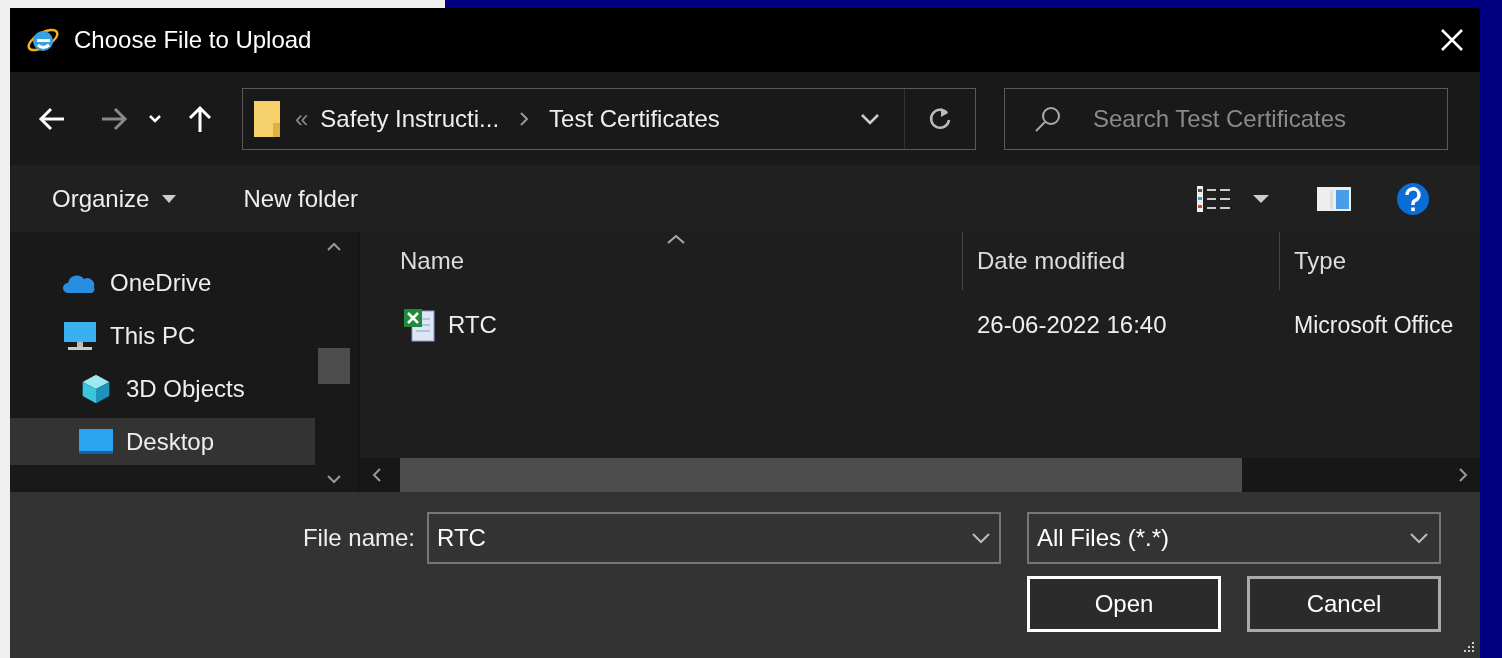 The height and width of the screenshot is (658, 1502). Describe the element at coordinates (377, 475) in the screenshot. I see `scroll-left-icon` at that location.